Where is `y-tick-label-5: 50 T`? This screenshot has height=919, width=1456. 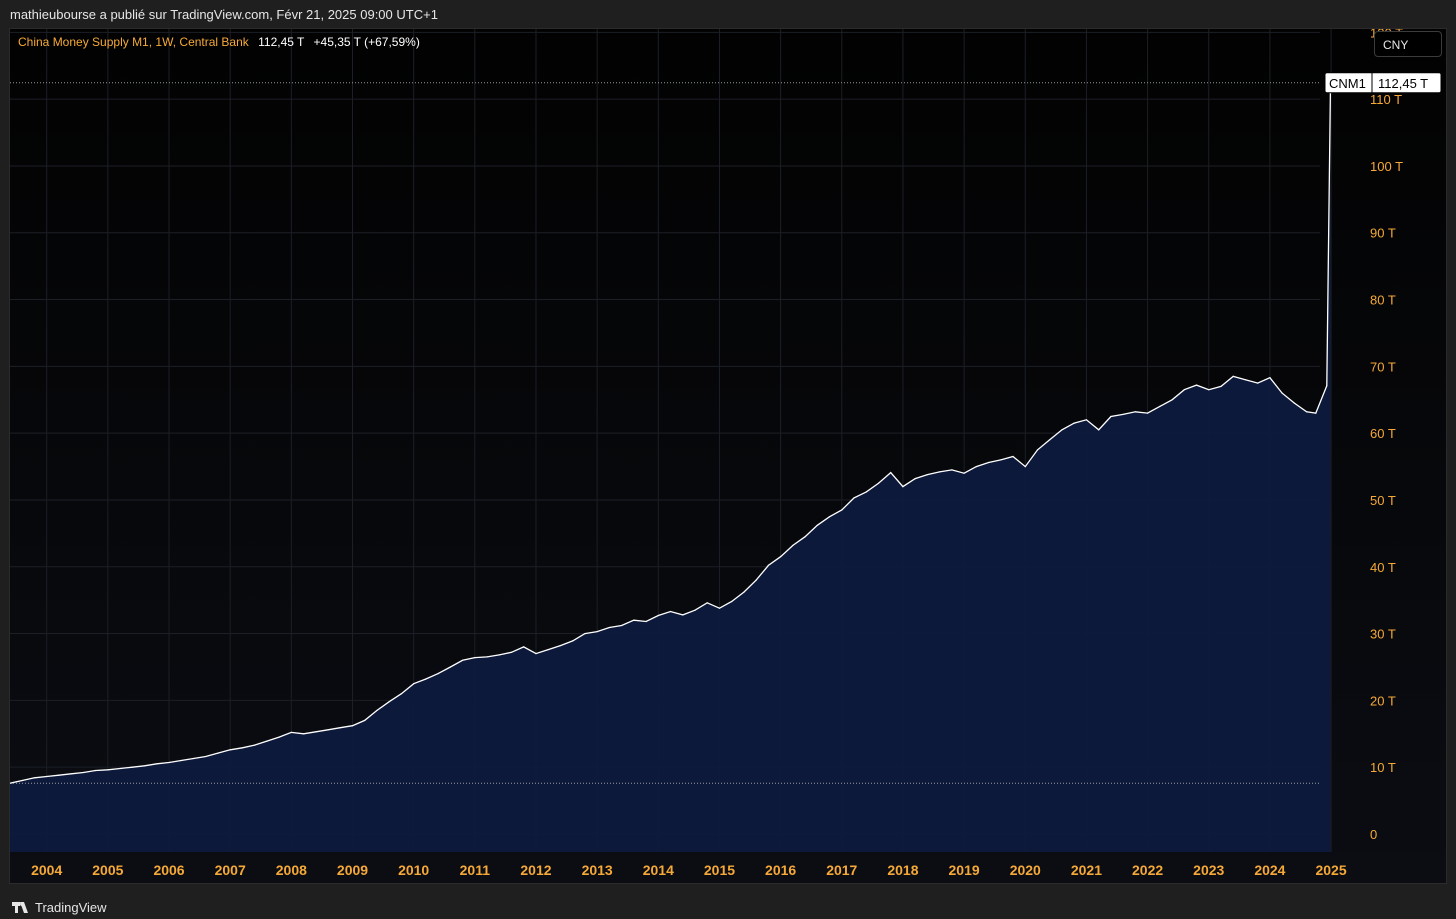
y-tick-label-5: 50 T is located at coordinates (1383, 500).